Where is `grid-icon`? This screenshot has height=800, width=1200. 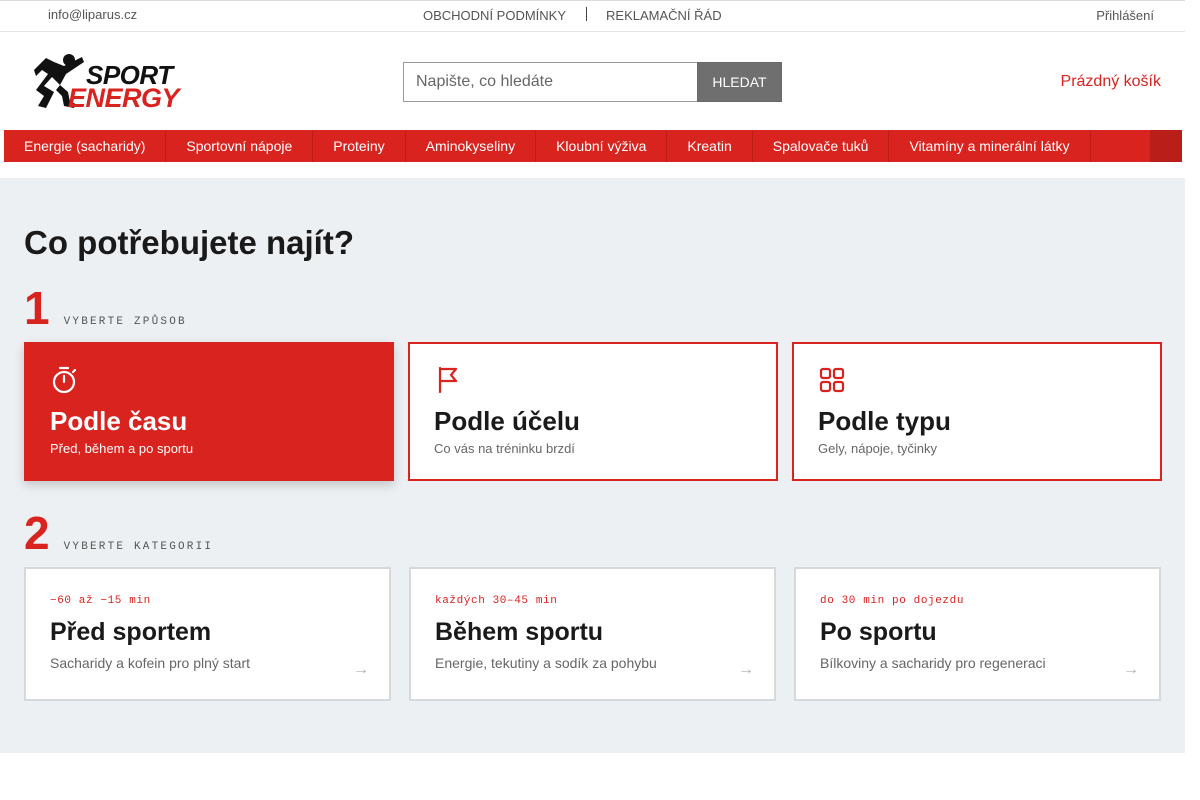 grid-icon is located at coordinates (832, 380).